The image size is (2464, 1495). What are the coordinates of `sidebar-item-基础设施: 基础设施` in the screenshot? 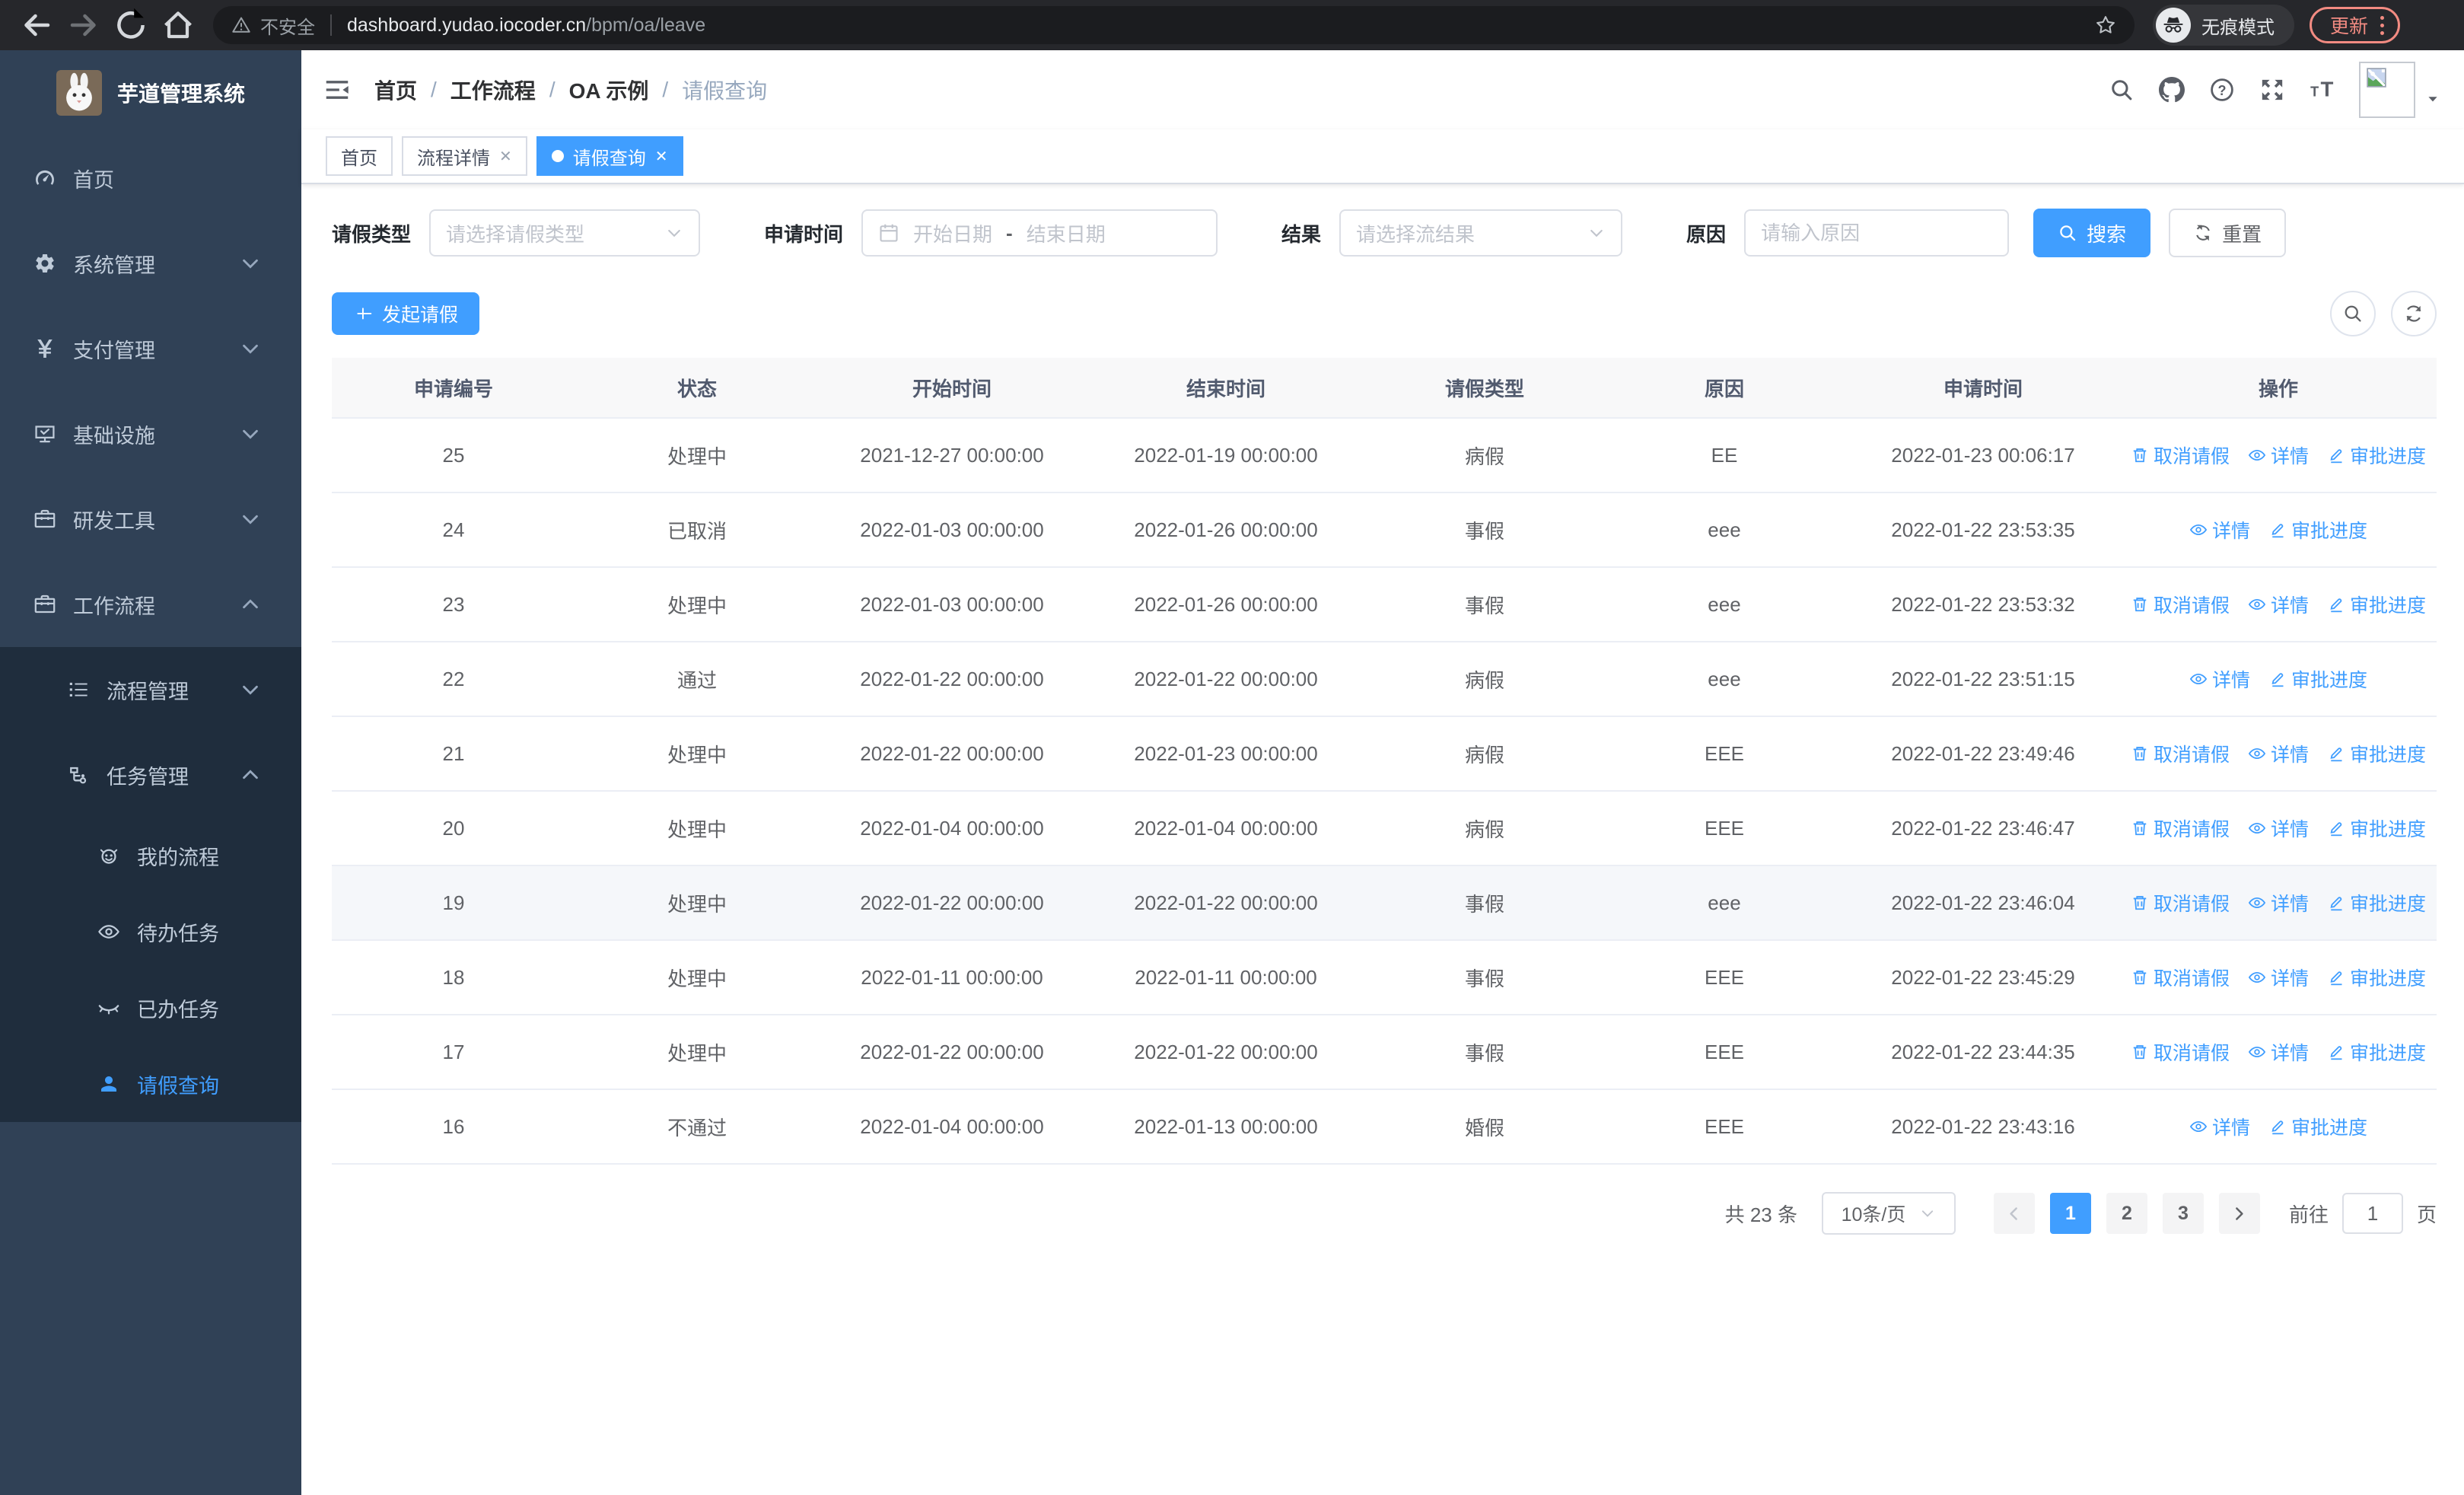 It's located at (150, 434).